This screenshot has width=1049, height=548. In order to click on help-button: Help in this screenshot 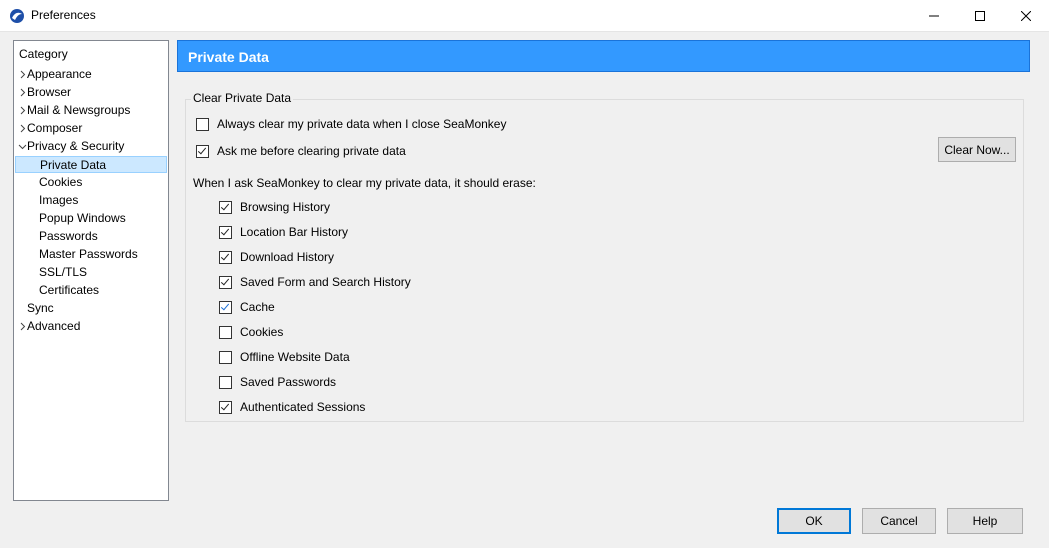, I will do `click(985, 521)`.